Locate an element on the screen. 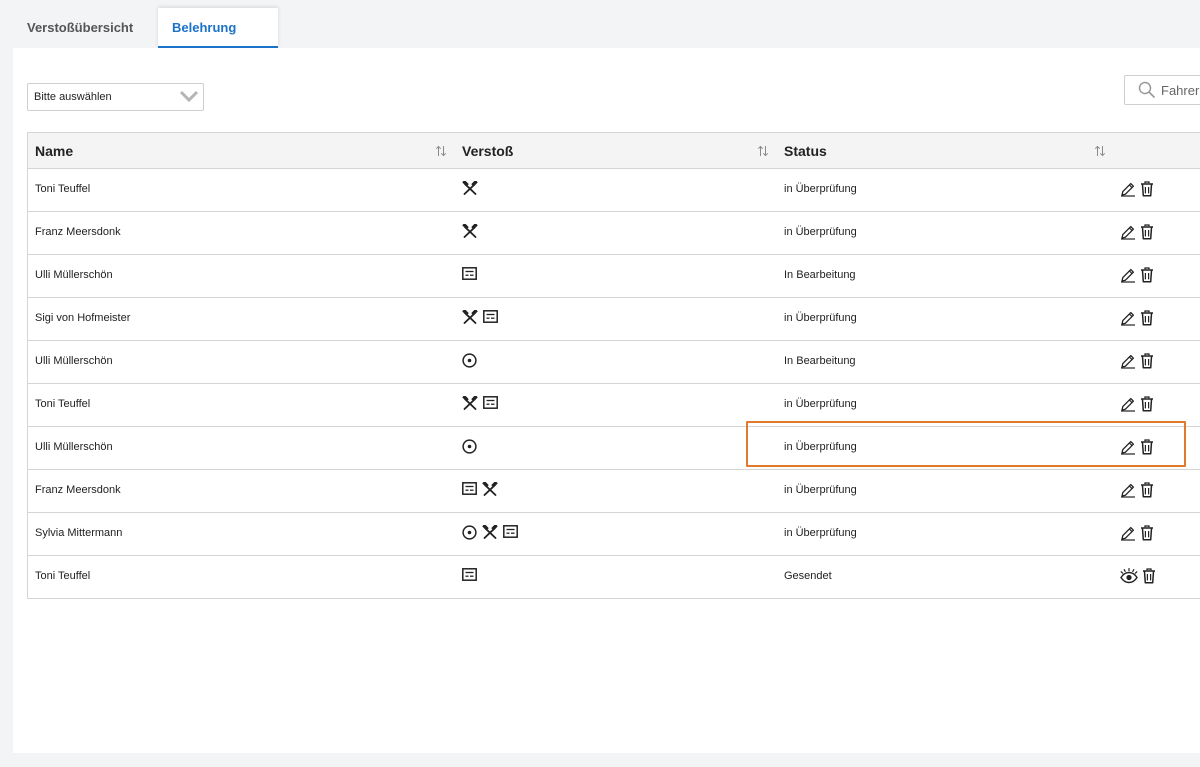 The width and height of the screenshot is (1200, 767). row-name: Sigi von Hofmeister is located at coordinates (83, 318).